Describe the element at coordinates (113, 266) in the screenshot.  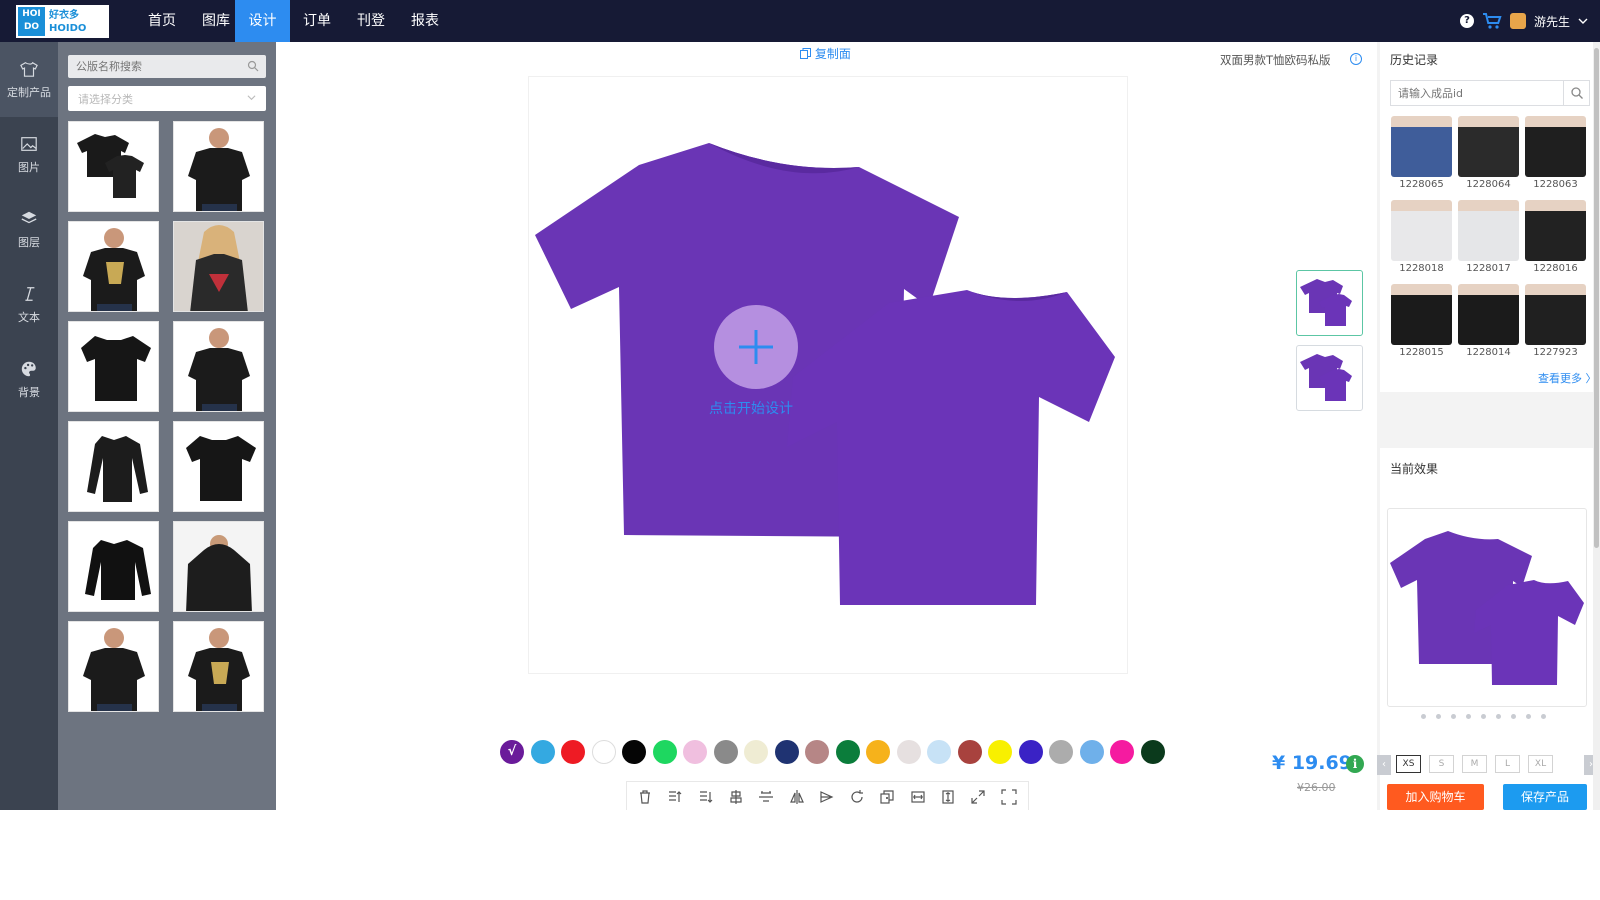
I see `product-thumbnail-black-tee-print-model` at that location.